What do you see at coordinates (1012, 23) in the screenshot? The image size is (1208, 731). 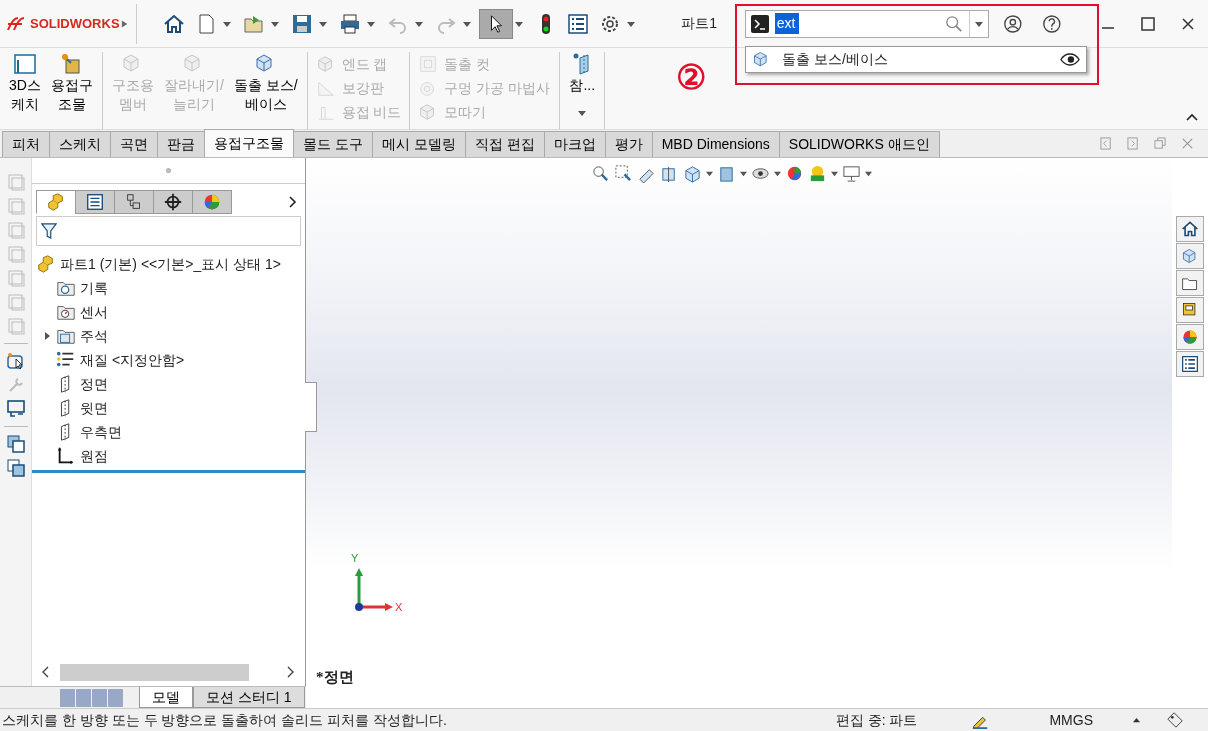 I see `account-icon` at bounding box center [1012, 23].